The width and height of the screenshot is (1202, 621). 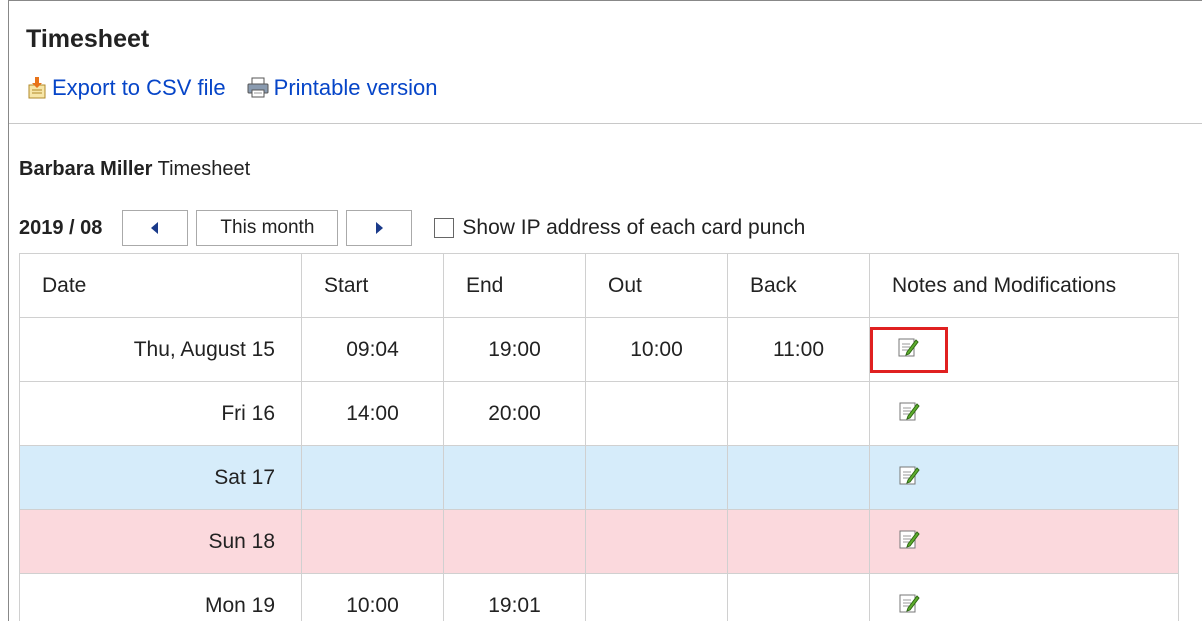 I want to click on table-row: Thu, August 15 09:04 19:00 10:00 11:00, so click(x=599, y=349).